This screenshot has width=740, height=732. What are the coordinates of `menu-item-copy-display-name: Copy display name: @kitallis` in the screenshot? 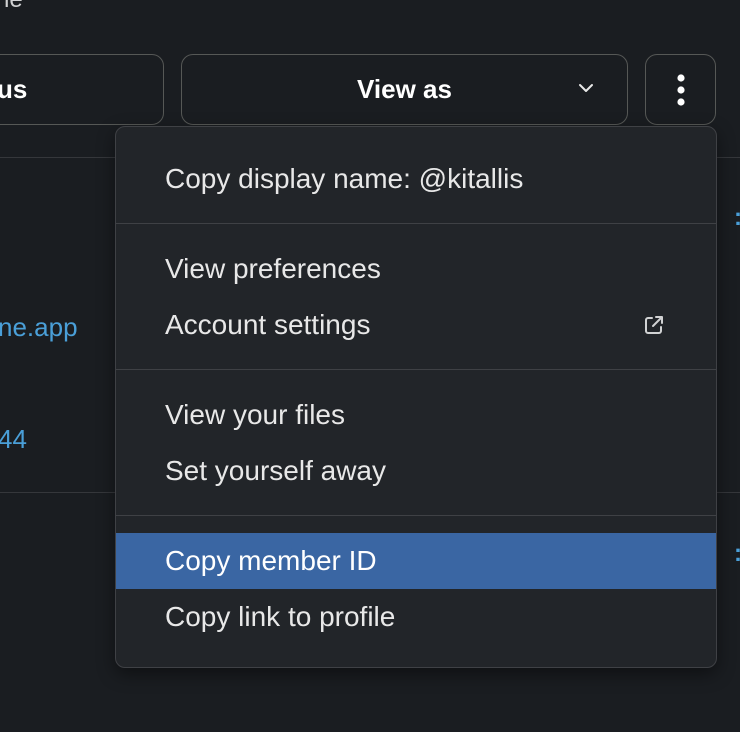 It's located at (416, 179).